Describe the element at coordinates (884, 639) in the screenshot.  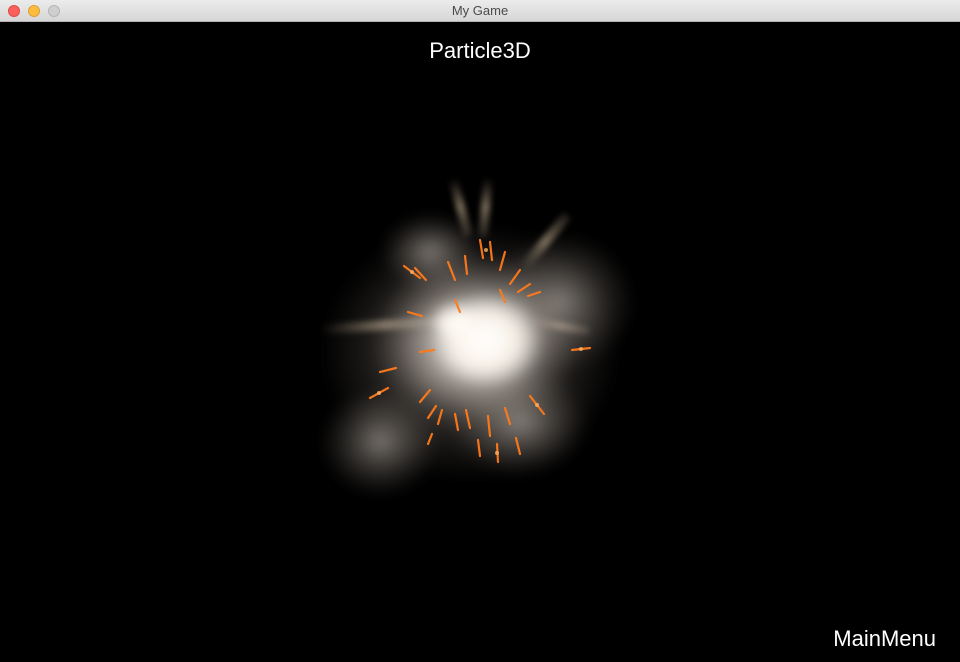
I see `main-menu-button: MainMenu` at that location.